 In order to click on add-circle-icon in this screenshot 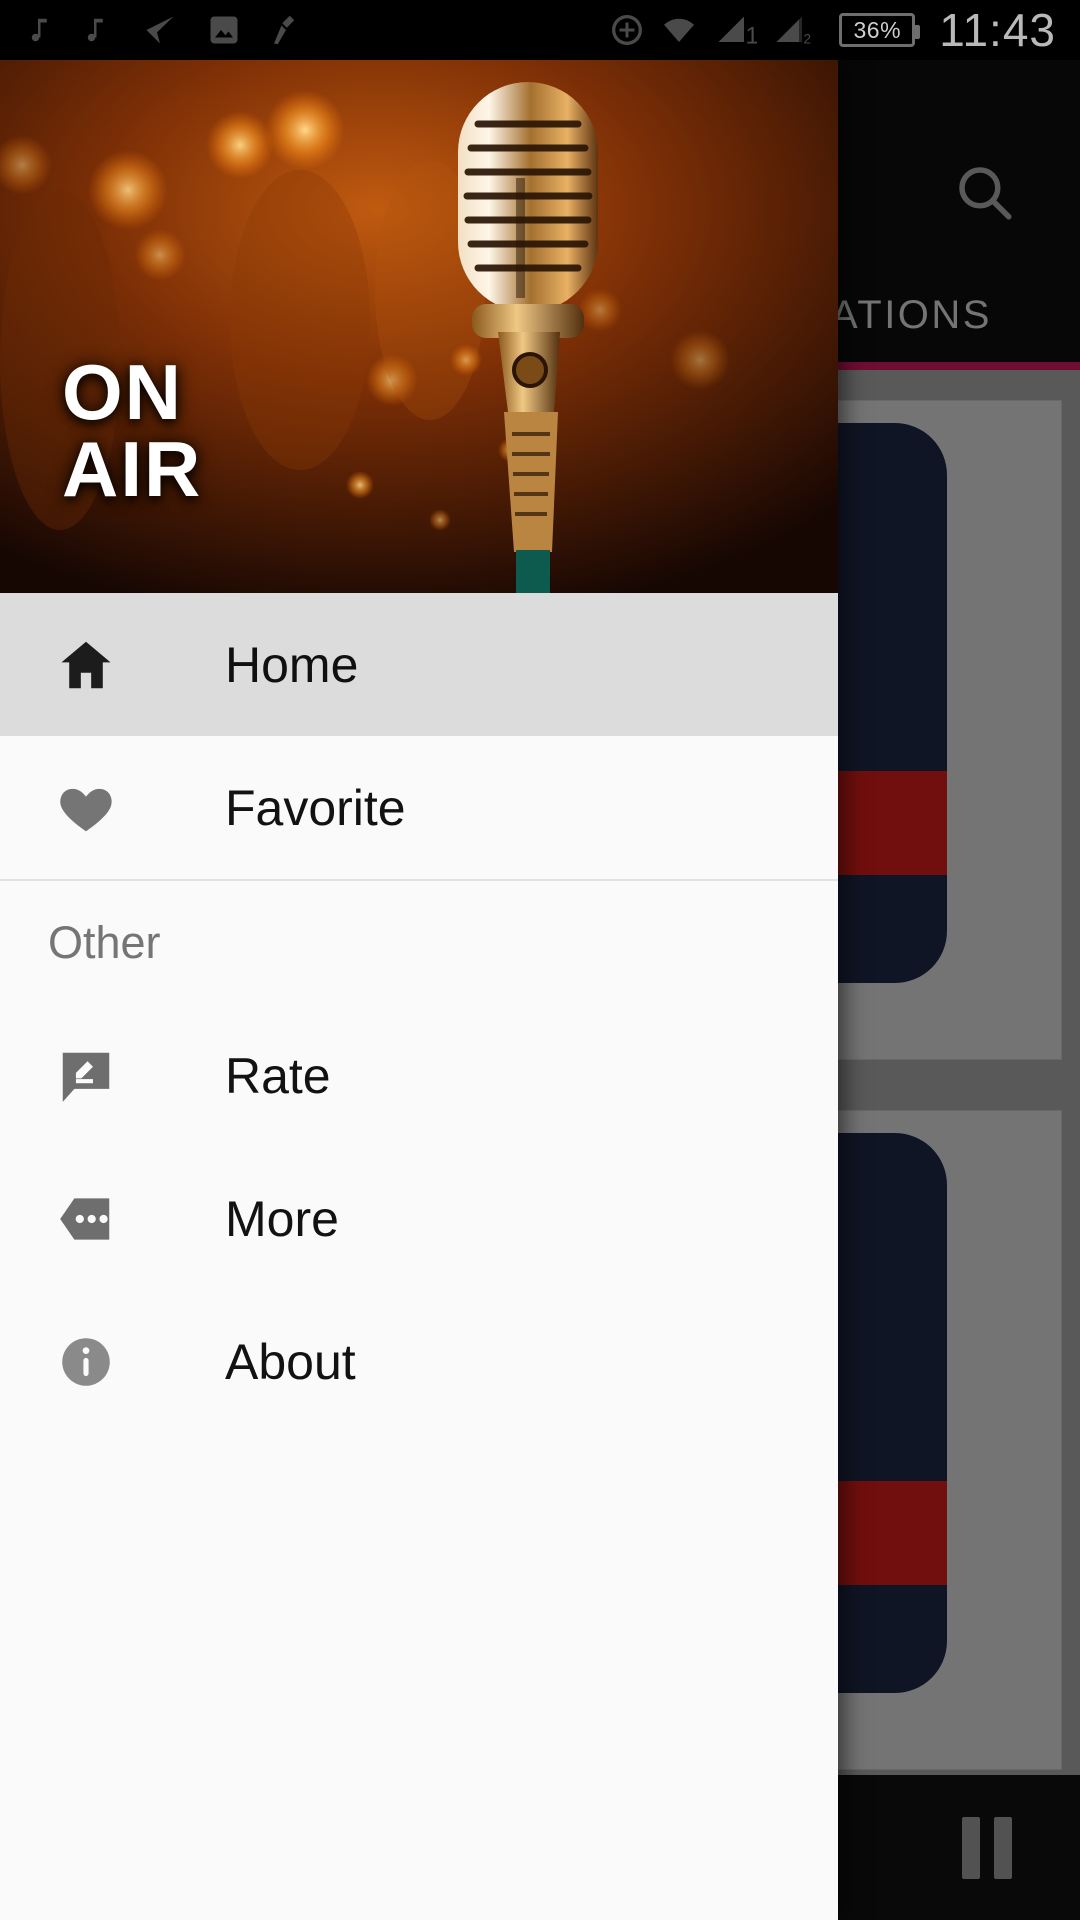, I will do `click(627, 30)`.